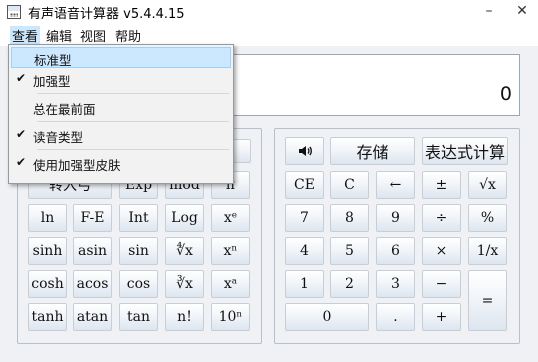 The width and height of the screenshot is (538, 362). I want to click on key-multiply: ×, so click(441, 251).